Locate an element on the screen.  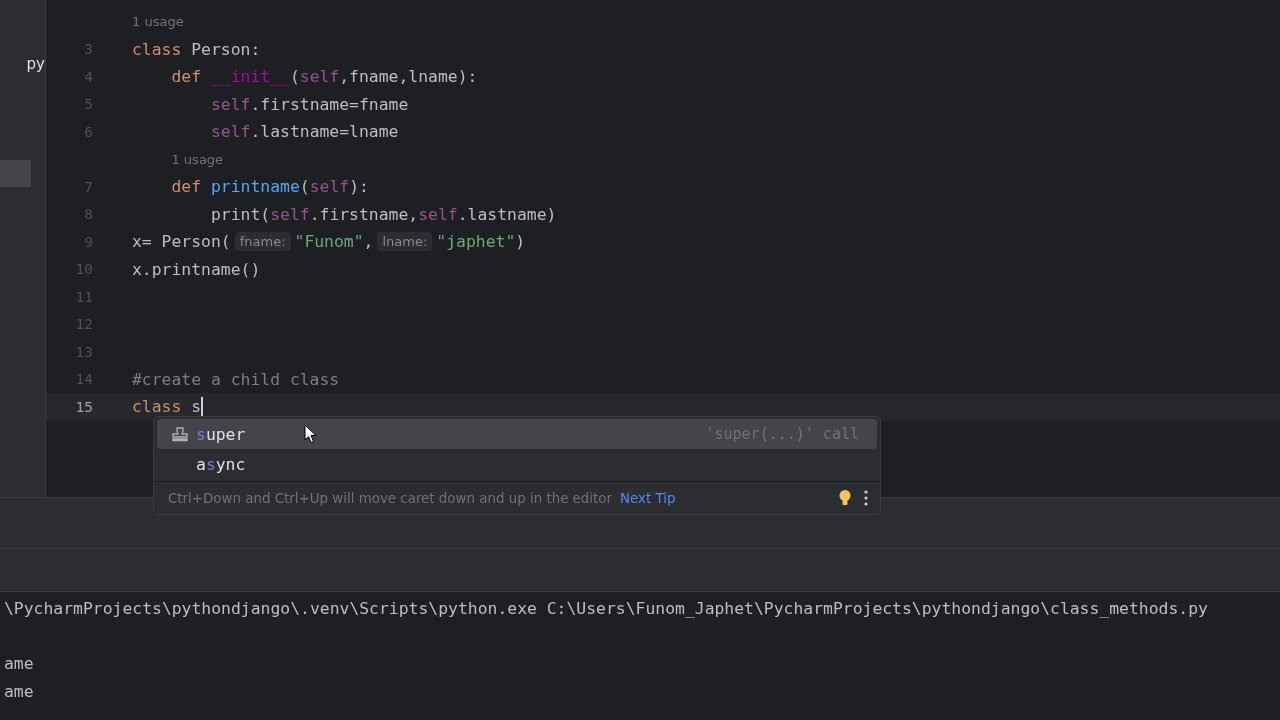
code-token: #create a child class is located at coordinates (236, 379).